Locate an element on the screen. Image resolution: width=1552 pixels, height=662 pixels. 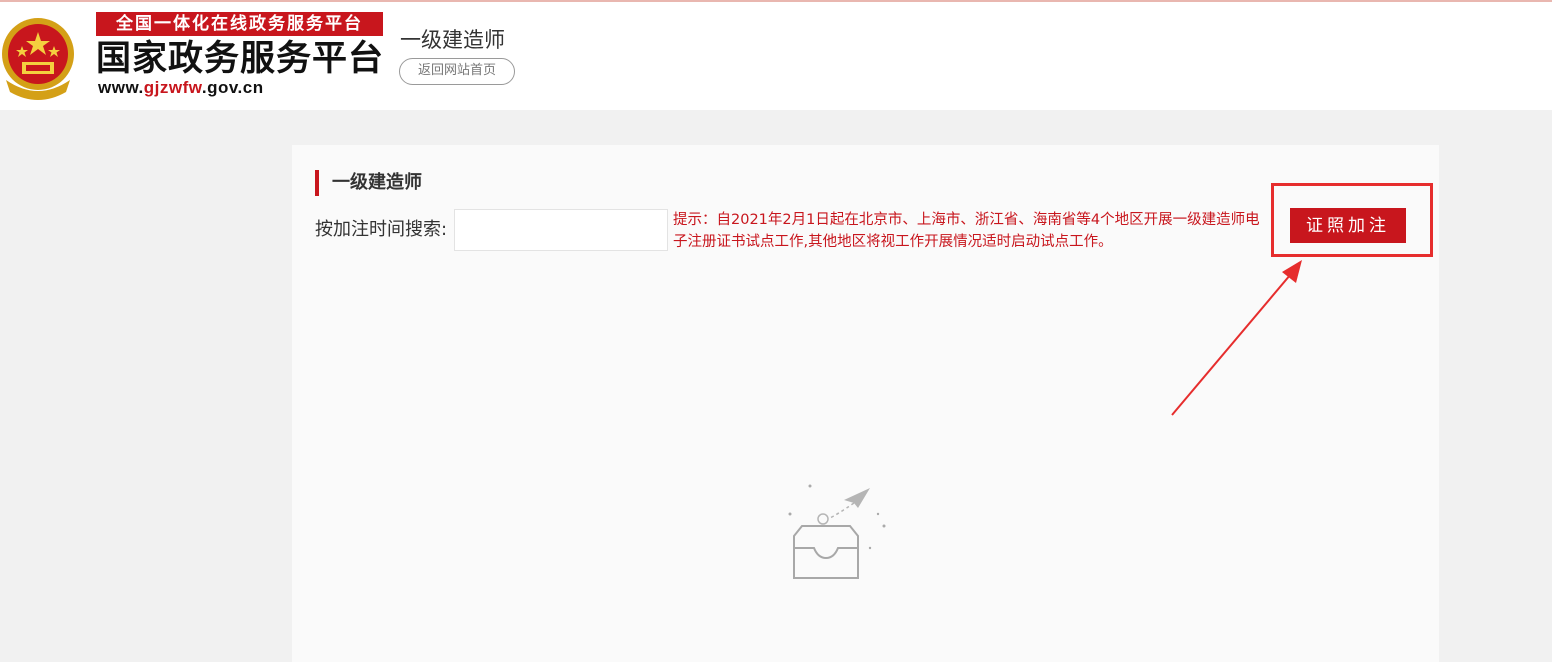
section-title: 一级建造师 is located at coordinates (377, 182).